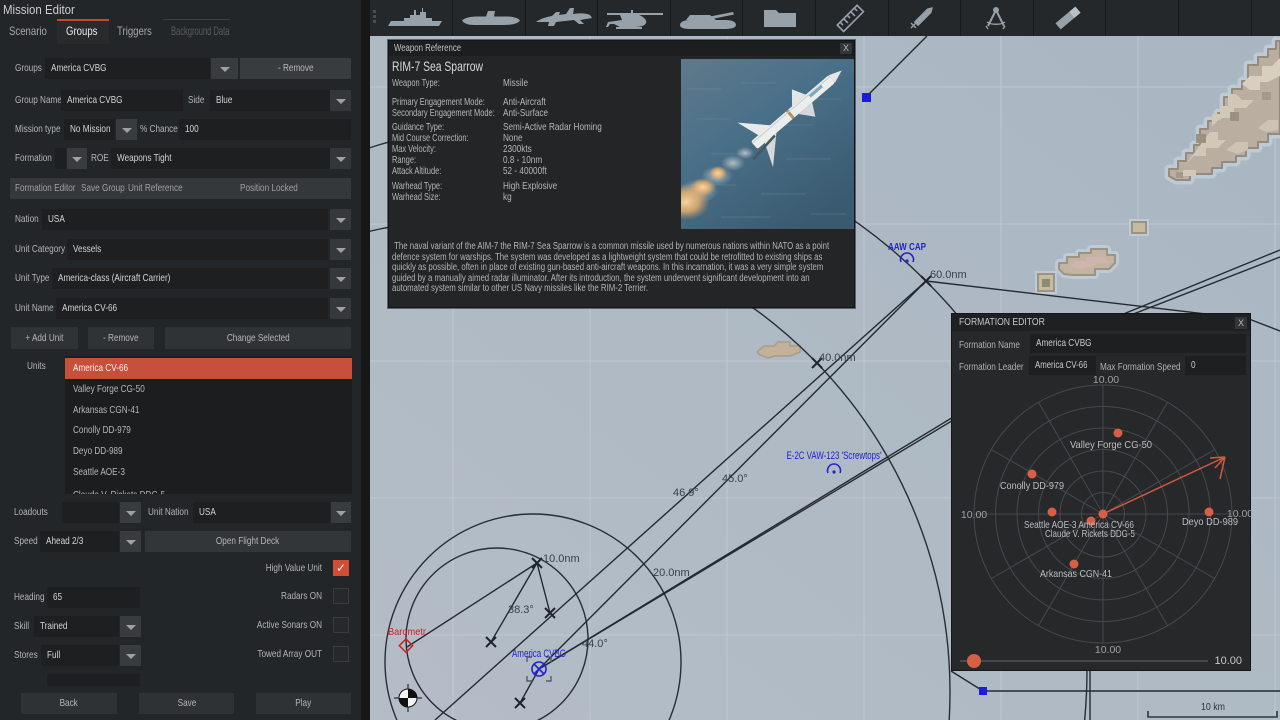 The width and height of the screenshot is (1280, 720). I want to click on svg-text: 10 km, so click(1213, 707).